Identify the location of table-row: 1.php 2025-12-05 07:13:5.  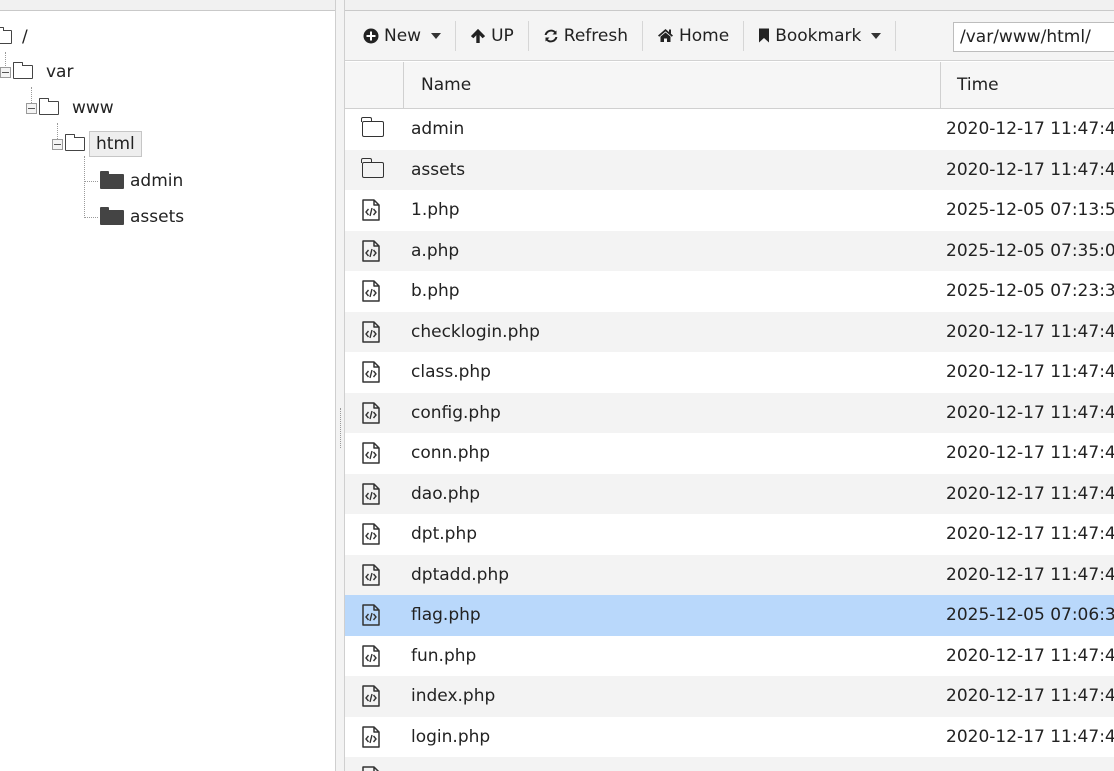
(729, 210).